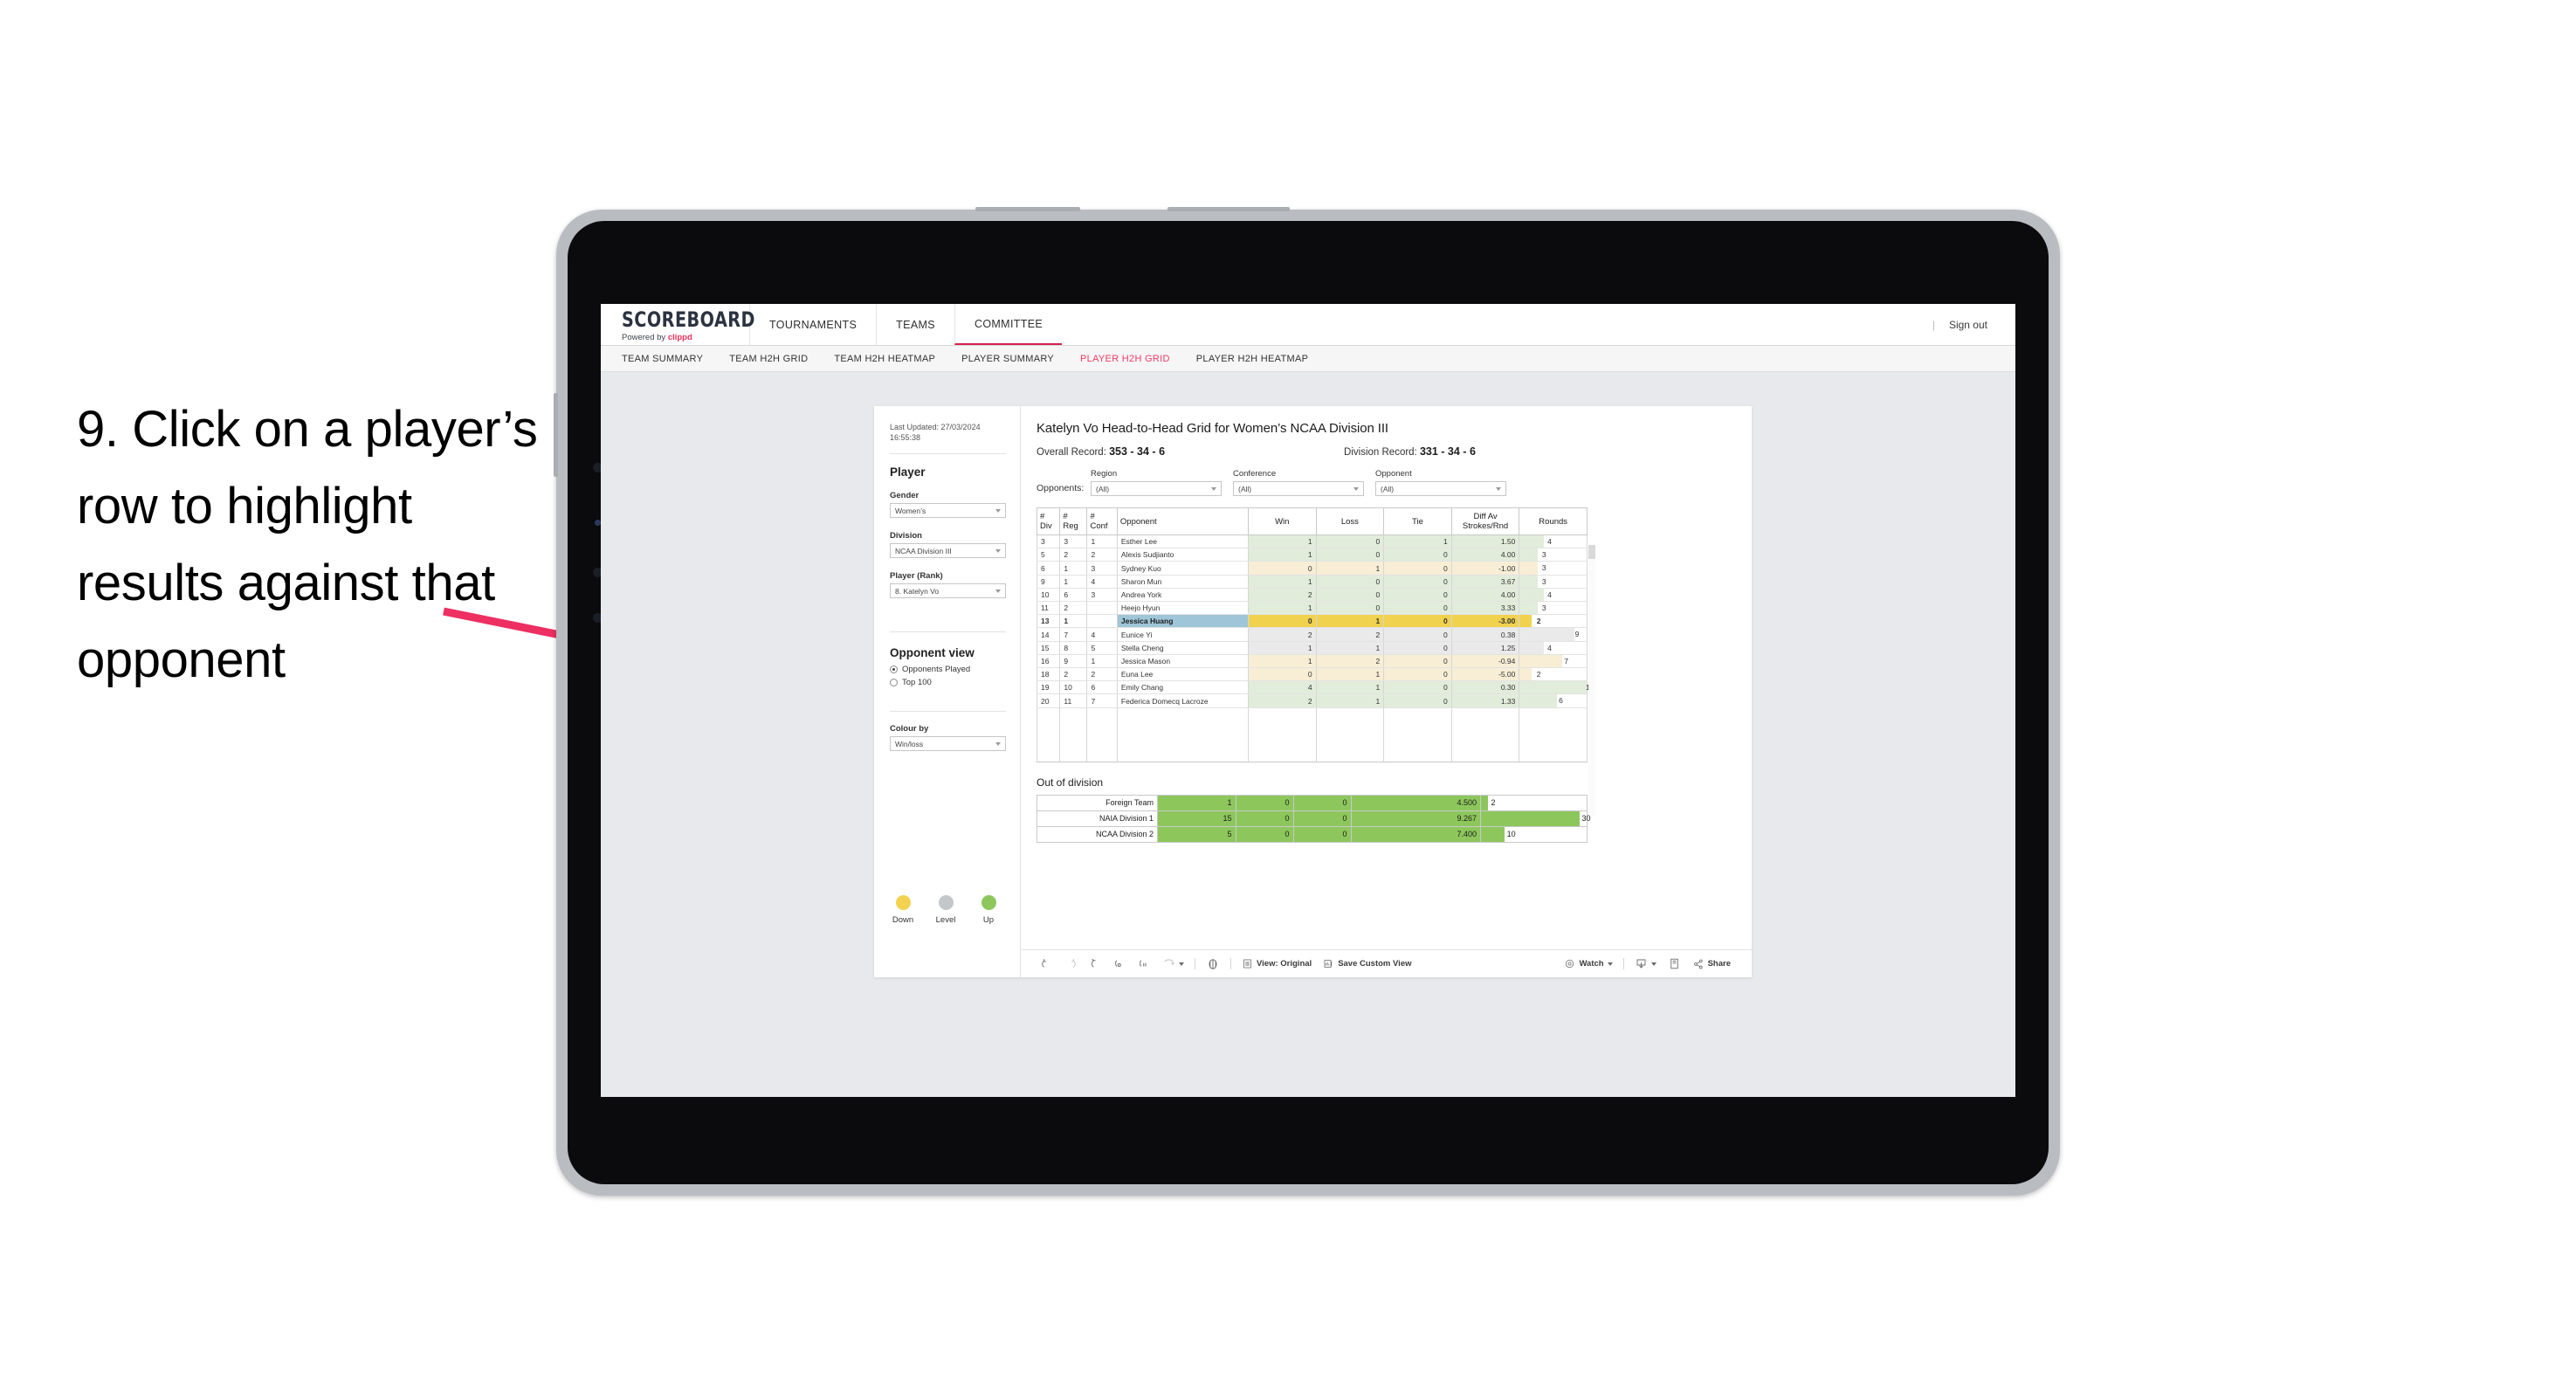 The height and width of the screenshot is (1386, 2576). I want to click on overall-record-label: Overall Record:, so click(1071, 452).